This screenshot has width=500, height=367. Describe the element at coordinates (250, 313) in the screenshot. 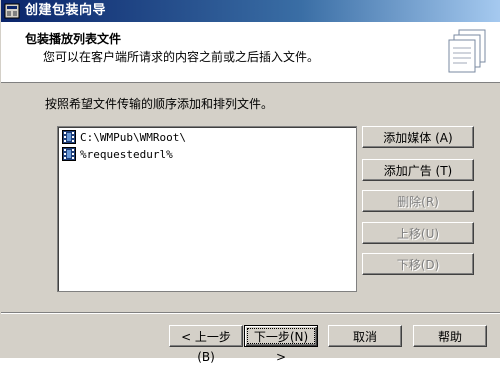

I see `footer-divider` at that location.